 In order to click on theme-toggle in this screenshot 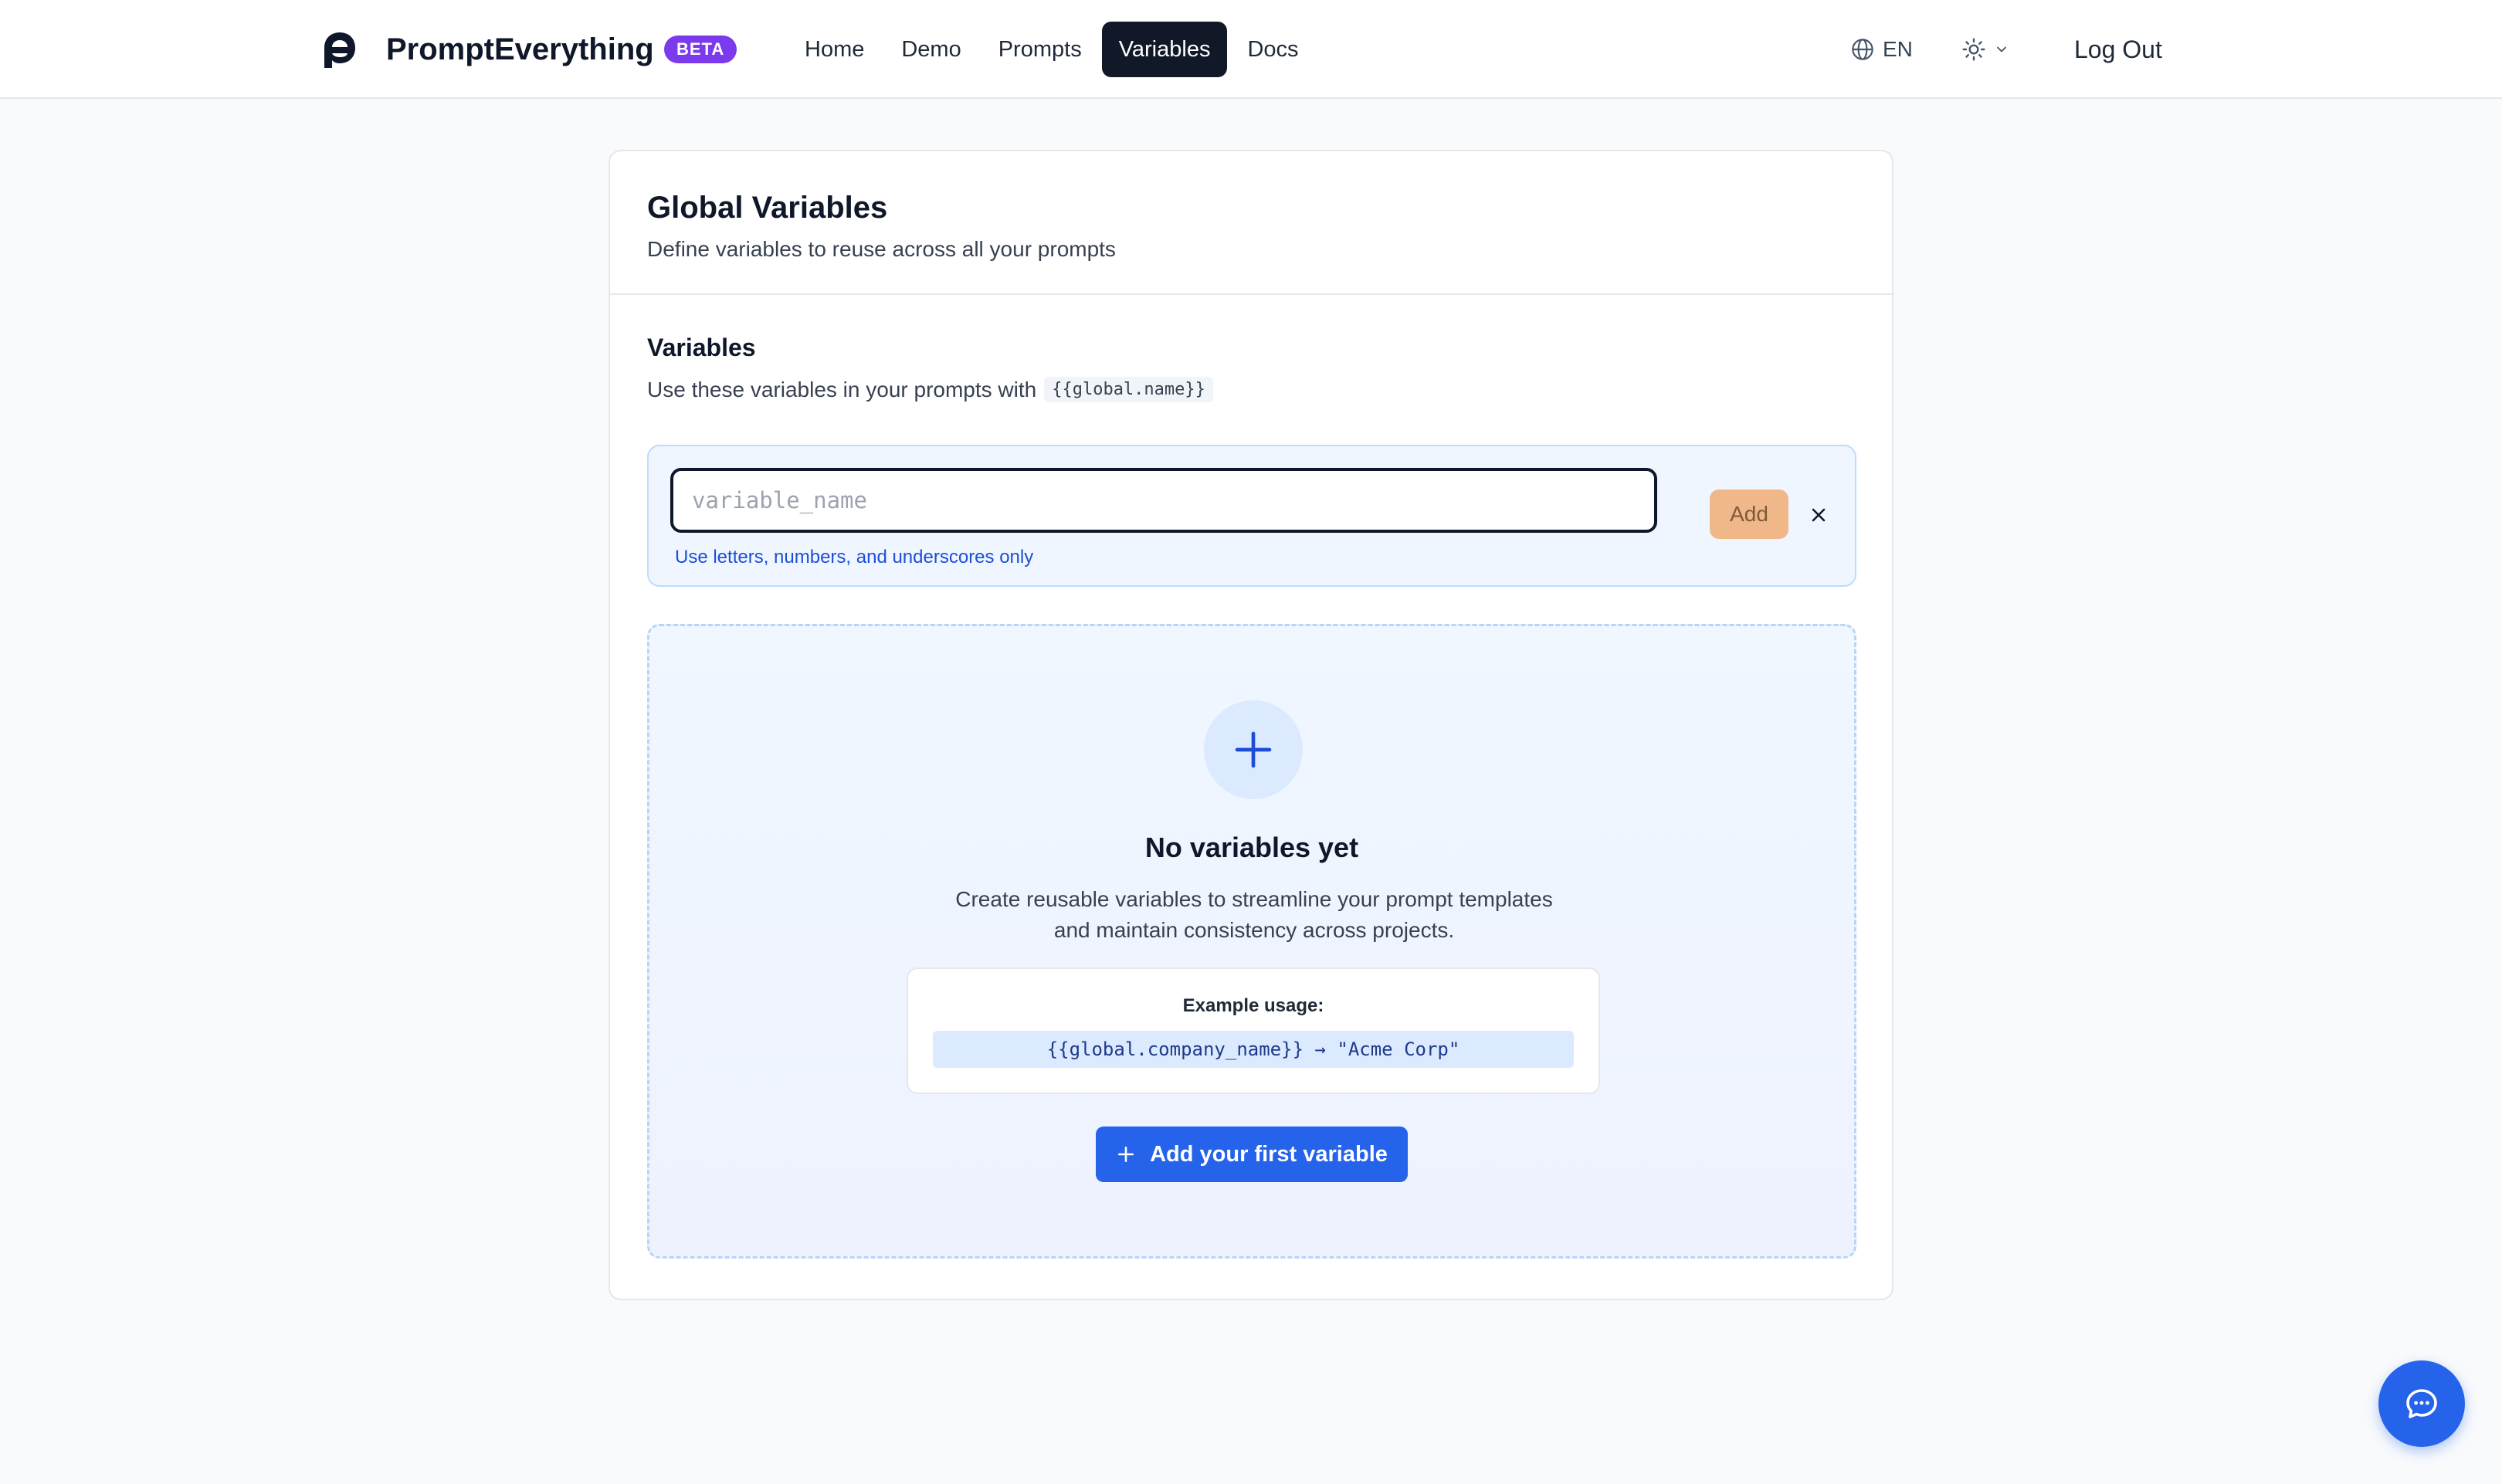, I will do `click(1985, 49)`.